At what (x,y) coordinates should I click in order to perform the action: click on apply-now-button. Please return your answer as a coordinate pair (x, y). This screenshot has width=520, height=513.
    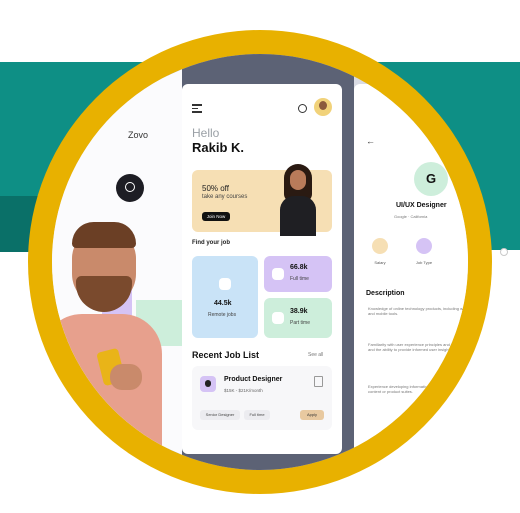
    Looking at the image, I should click on (419, 450).